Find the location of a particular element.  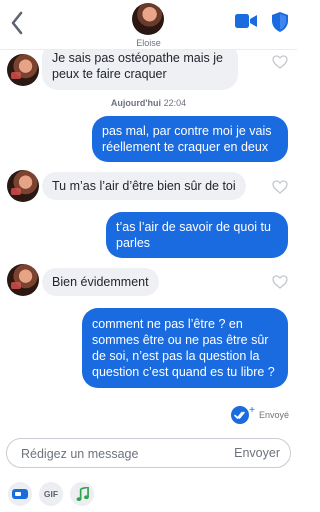

video-call-icon is located at coordinates (246, 21).